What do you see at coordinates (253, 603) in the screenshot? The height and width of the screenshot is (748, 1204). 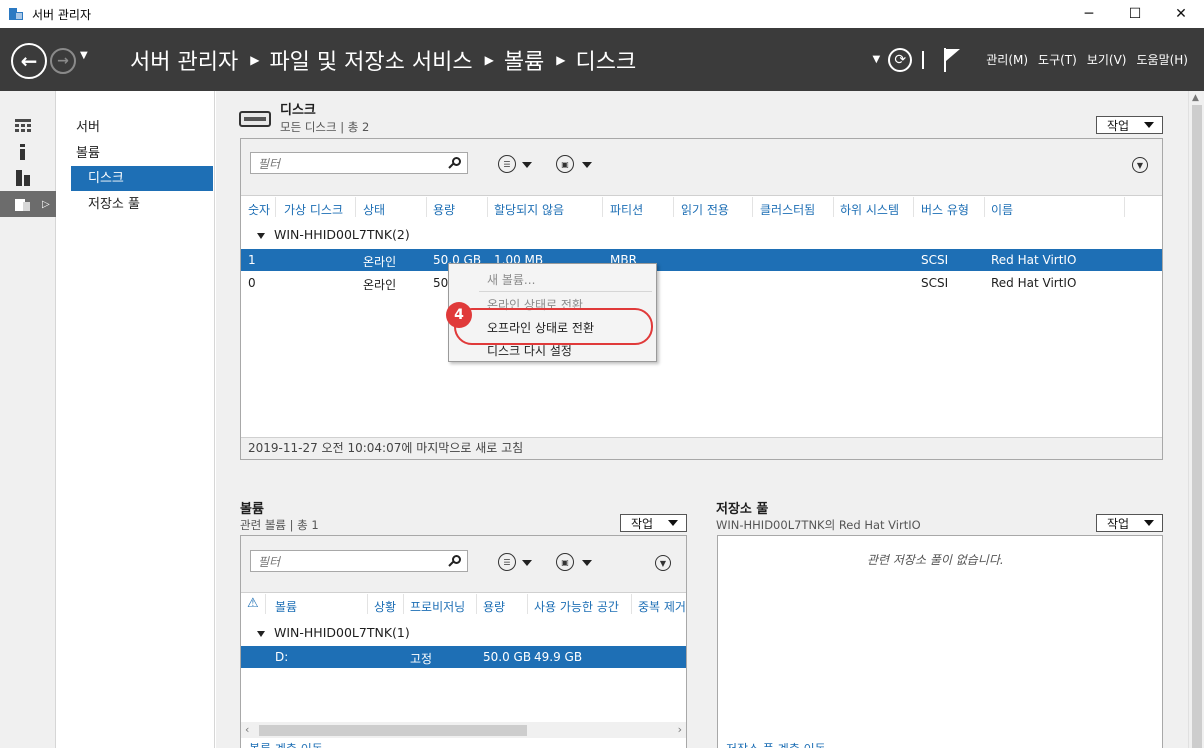 I see `warning-icon: ⚠` at bounding box center [253, 603].